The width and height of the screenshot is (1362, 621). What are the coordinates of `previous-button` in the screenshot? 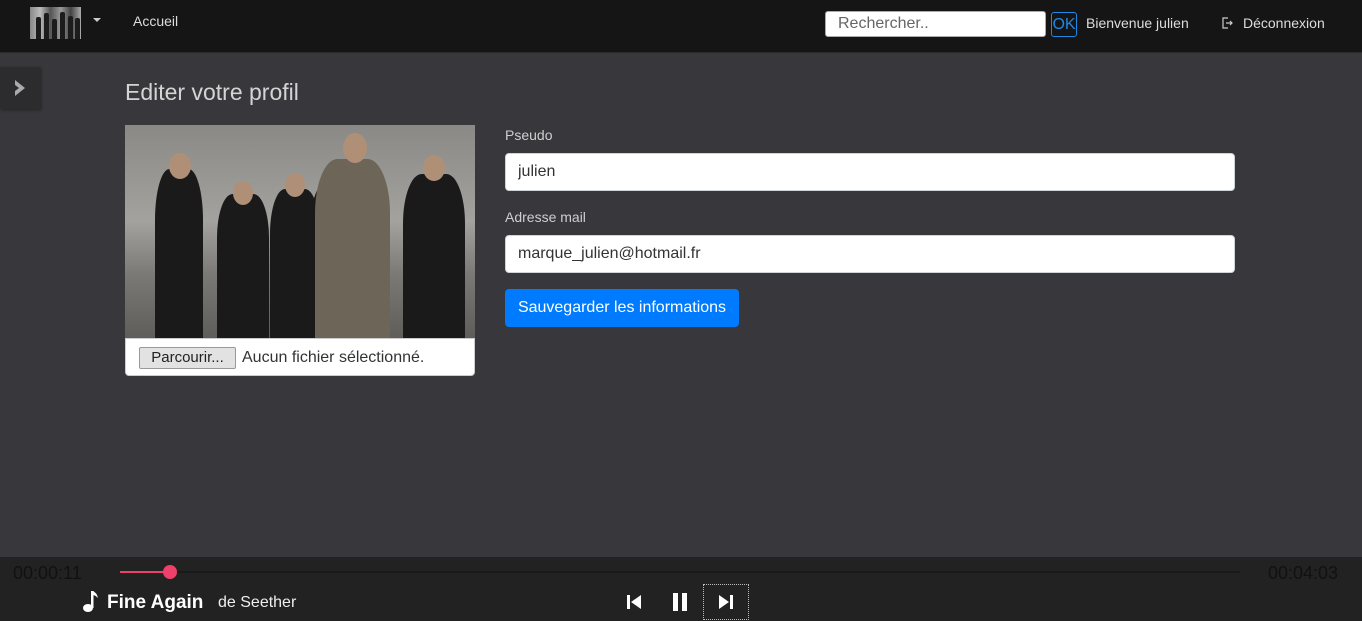 It's located at (634, 602).